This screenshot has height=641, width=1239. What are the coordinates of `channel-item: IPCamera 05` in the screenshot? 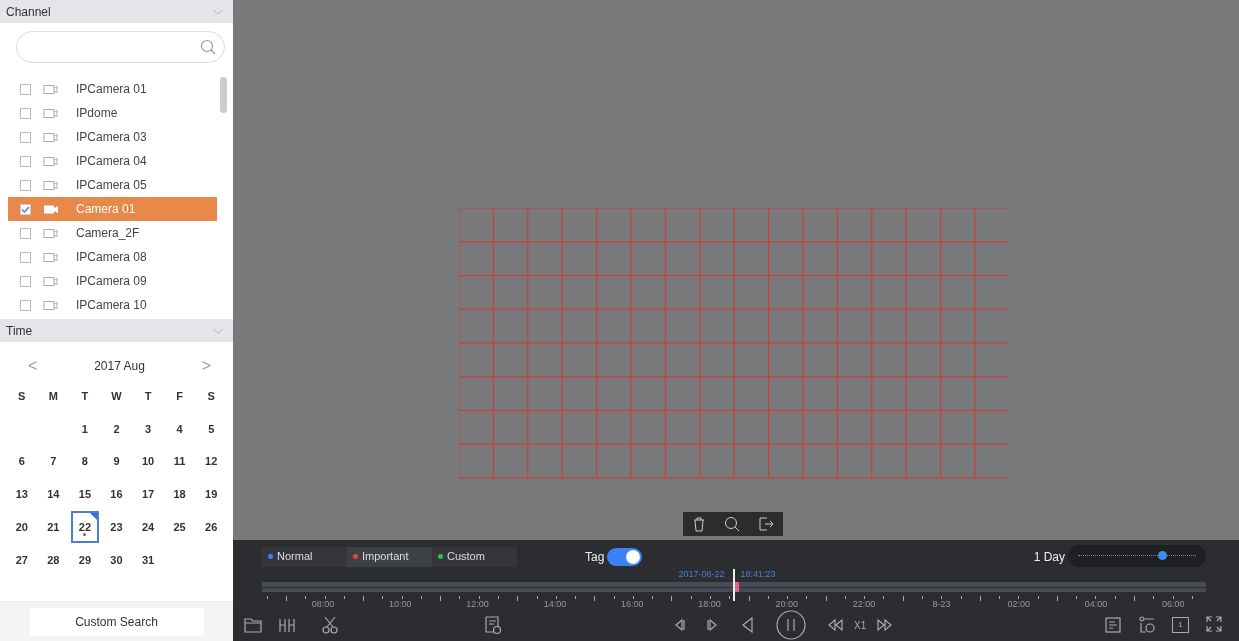 It's located at (108, 185).